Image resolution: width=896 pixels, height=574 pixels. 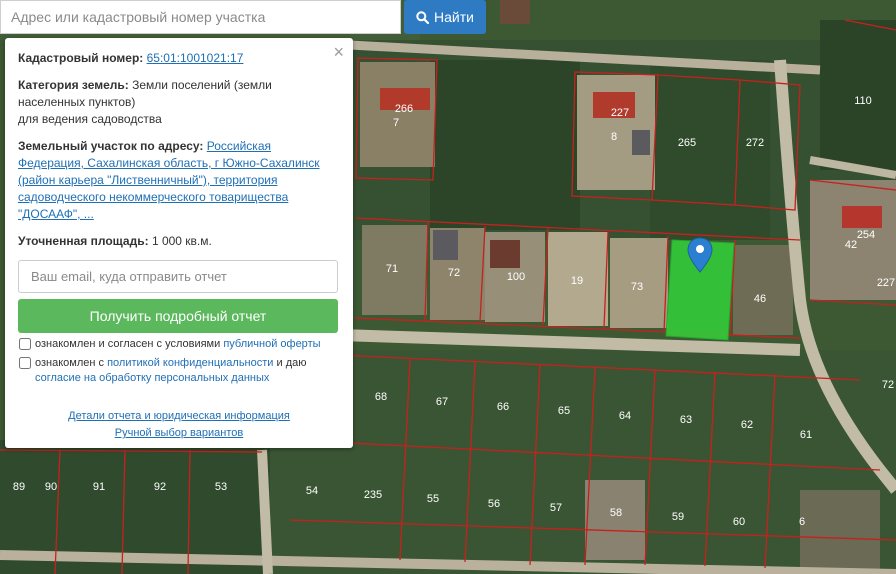 I want to click on cadastral-number-link: 65:01:1001021:17, so click(x=195, y=58).